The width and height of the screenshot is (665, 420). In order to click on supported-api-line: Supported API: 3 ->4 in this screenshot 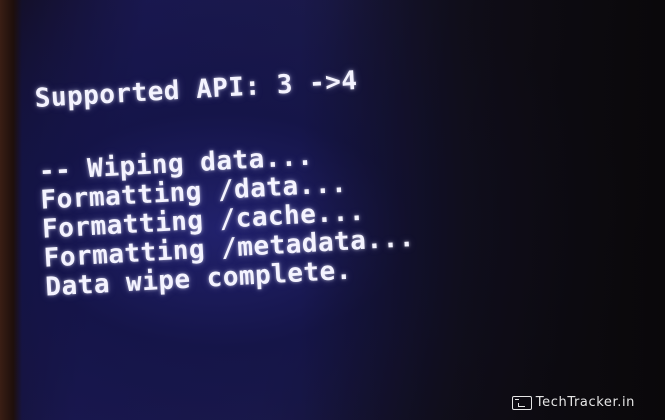, I will do `click(196, 89)`.